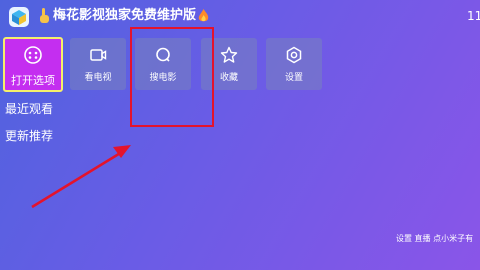 This screenshot has width=480, height=270. What do you see at coordinates (33, 55) in the screenshot?
I see `menu-dots-icon` at bounding box center [33, 55].